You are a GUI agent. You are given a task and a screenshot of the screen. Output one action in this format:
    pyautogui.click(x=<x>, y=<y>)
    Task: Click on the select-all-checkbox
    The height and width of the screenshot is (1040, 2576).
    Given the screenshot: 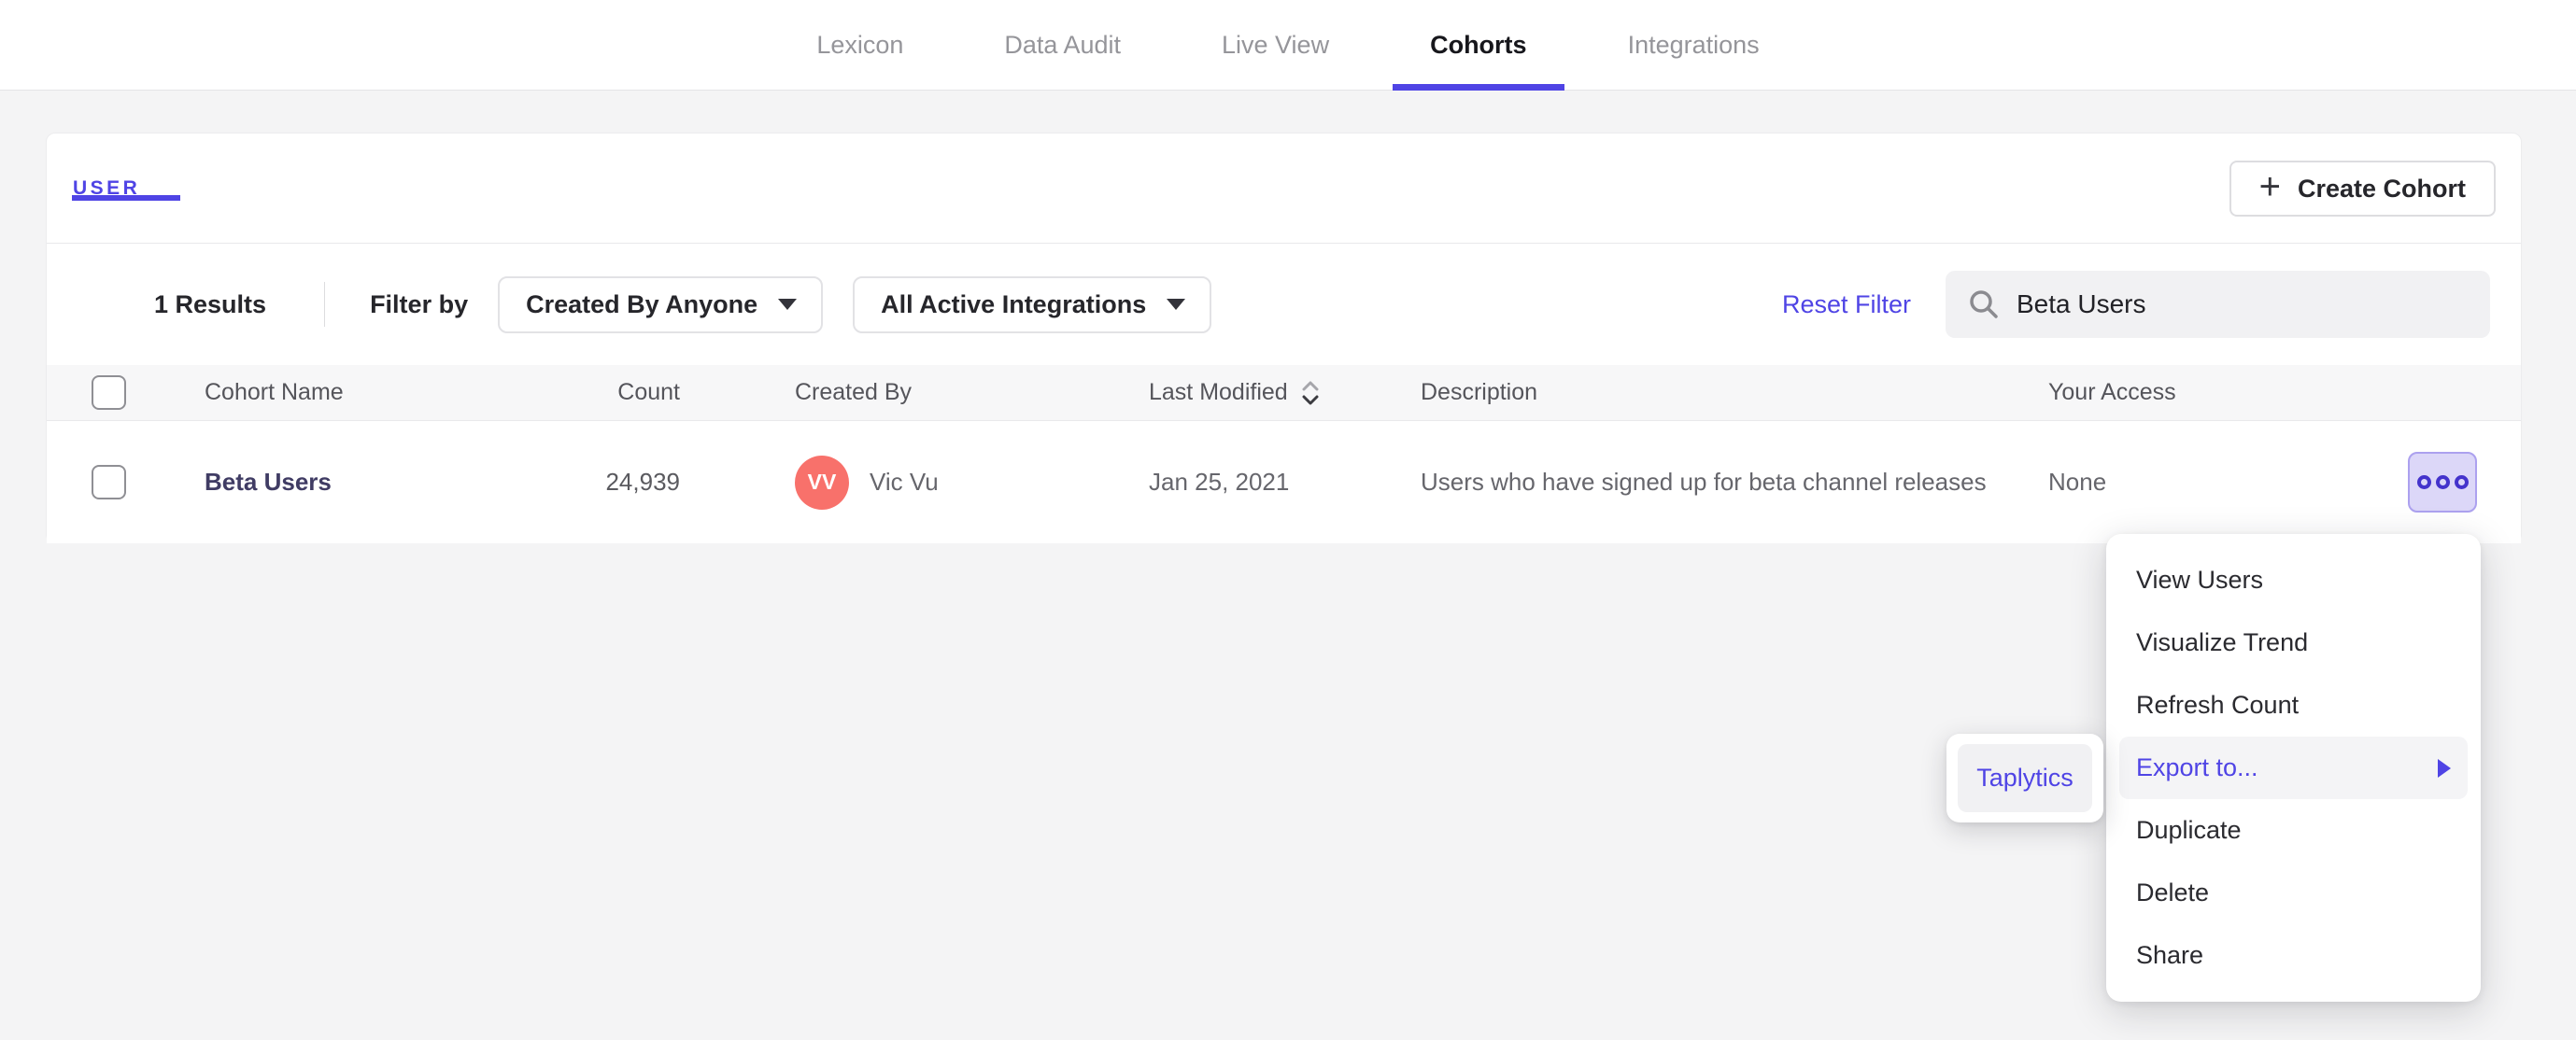 What is the action you would take?
    pyautogui.click(x=109, y=392)
    